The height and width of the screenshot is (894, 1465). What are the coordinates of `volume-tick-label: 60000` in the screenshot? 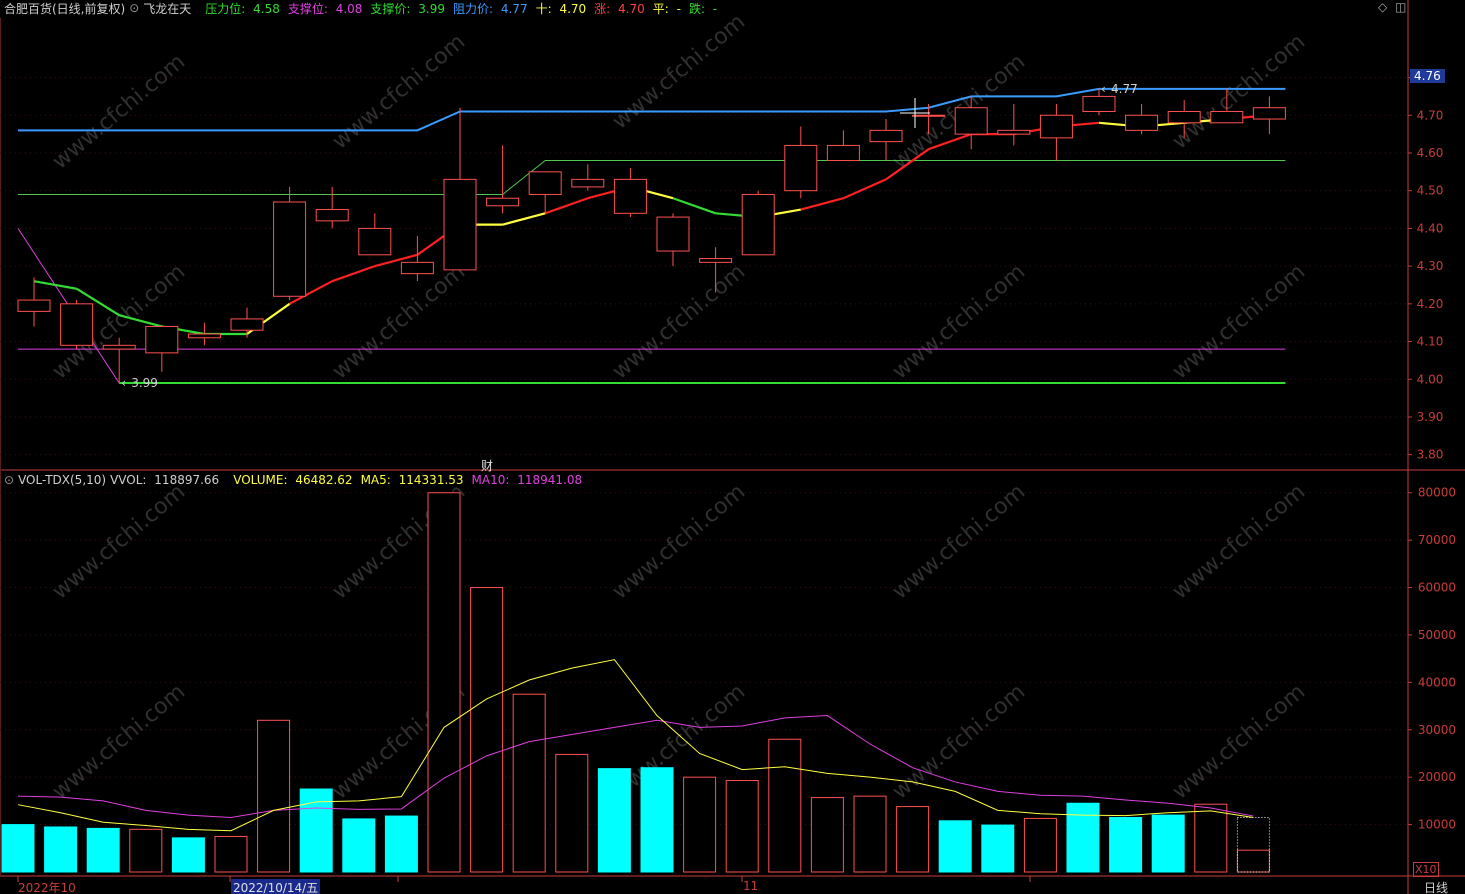 It's located at (1437, 588).